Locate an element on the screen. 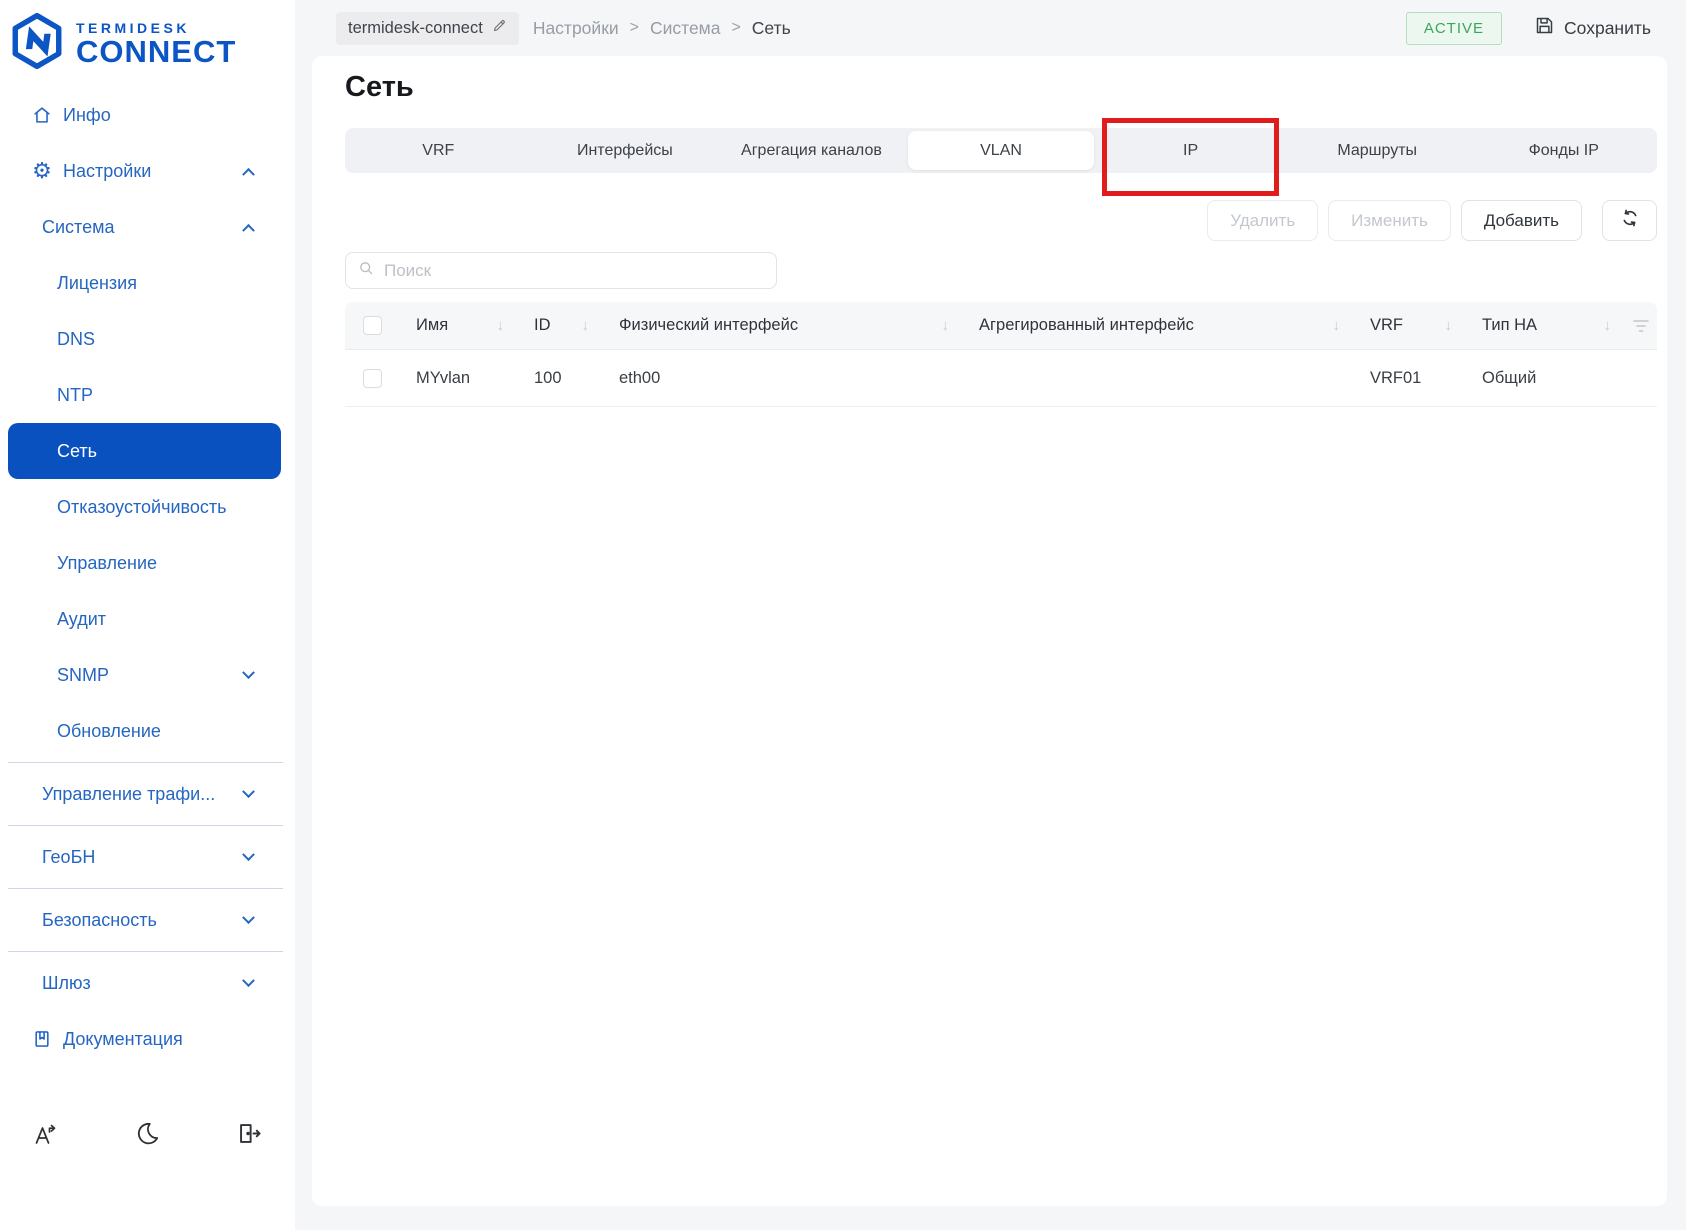 Image resolution: width=1686 pixels, height=1230 pixels. brand-name: TERMIDESK CONNECT is located at coordinates (156, 43).